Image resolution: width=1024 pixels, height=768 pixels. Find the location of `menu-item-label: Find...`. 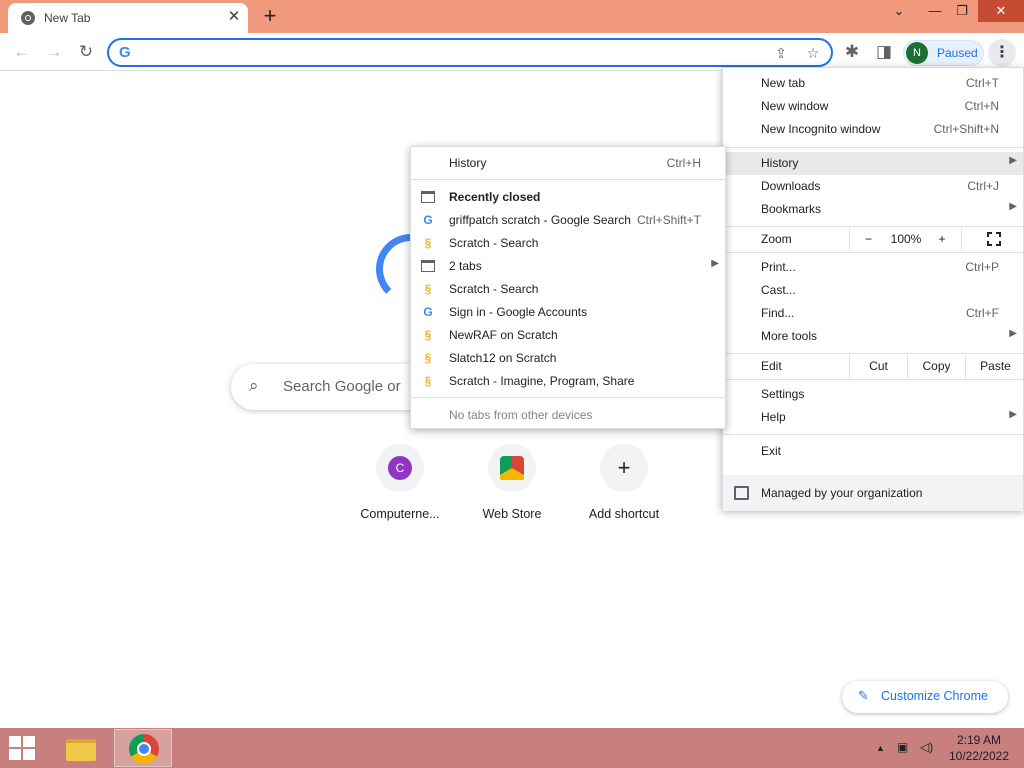

menu-item-label: Find... is located at coordinates (778, 313).